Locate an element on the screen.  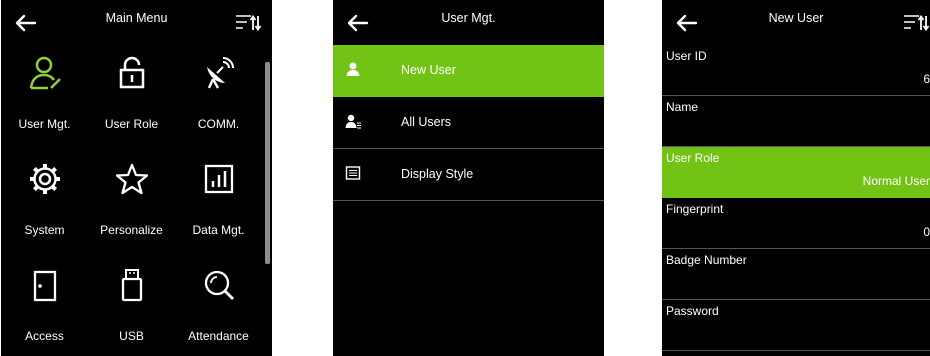
field-user-role: User Role Normal User is located at coordinates (796, 172).